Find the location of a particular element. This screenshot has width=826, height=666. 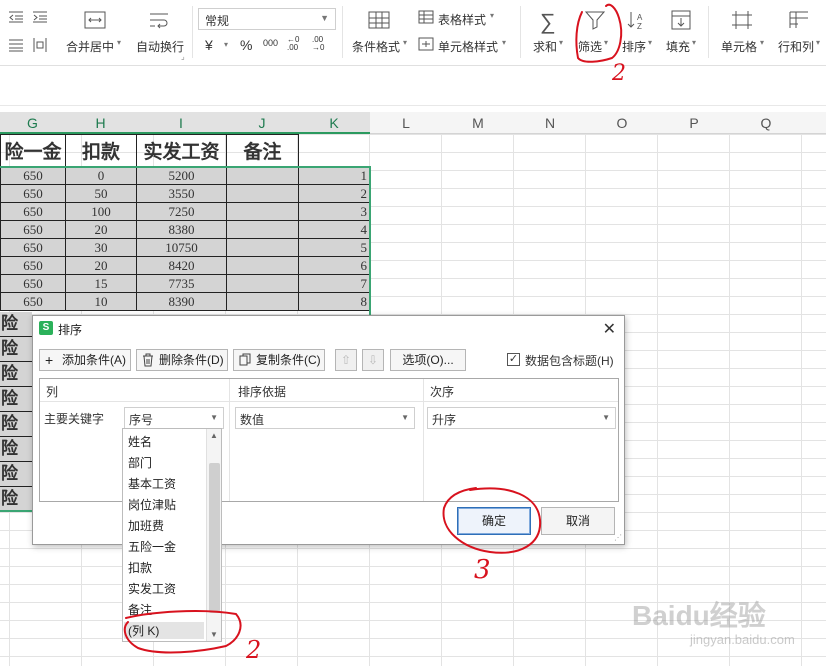

list-item: 扣款 is located at coordinates (140, 567).